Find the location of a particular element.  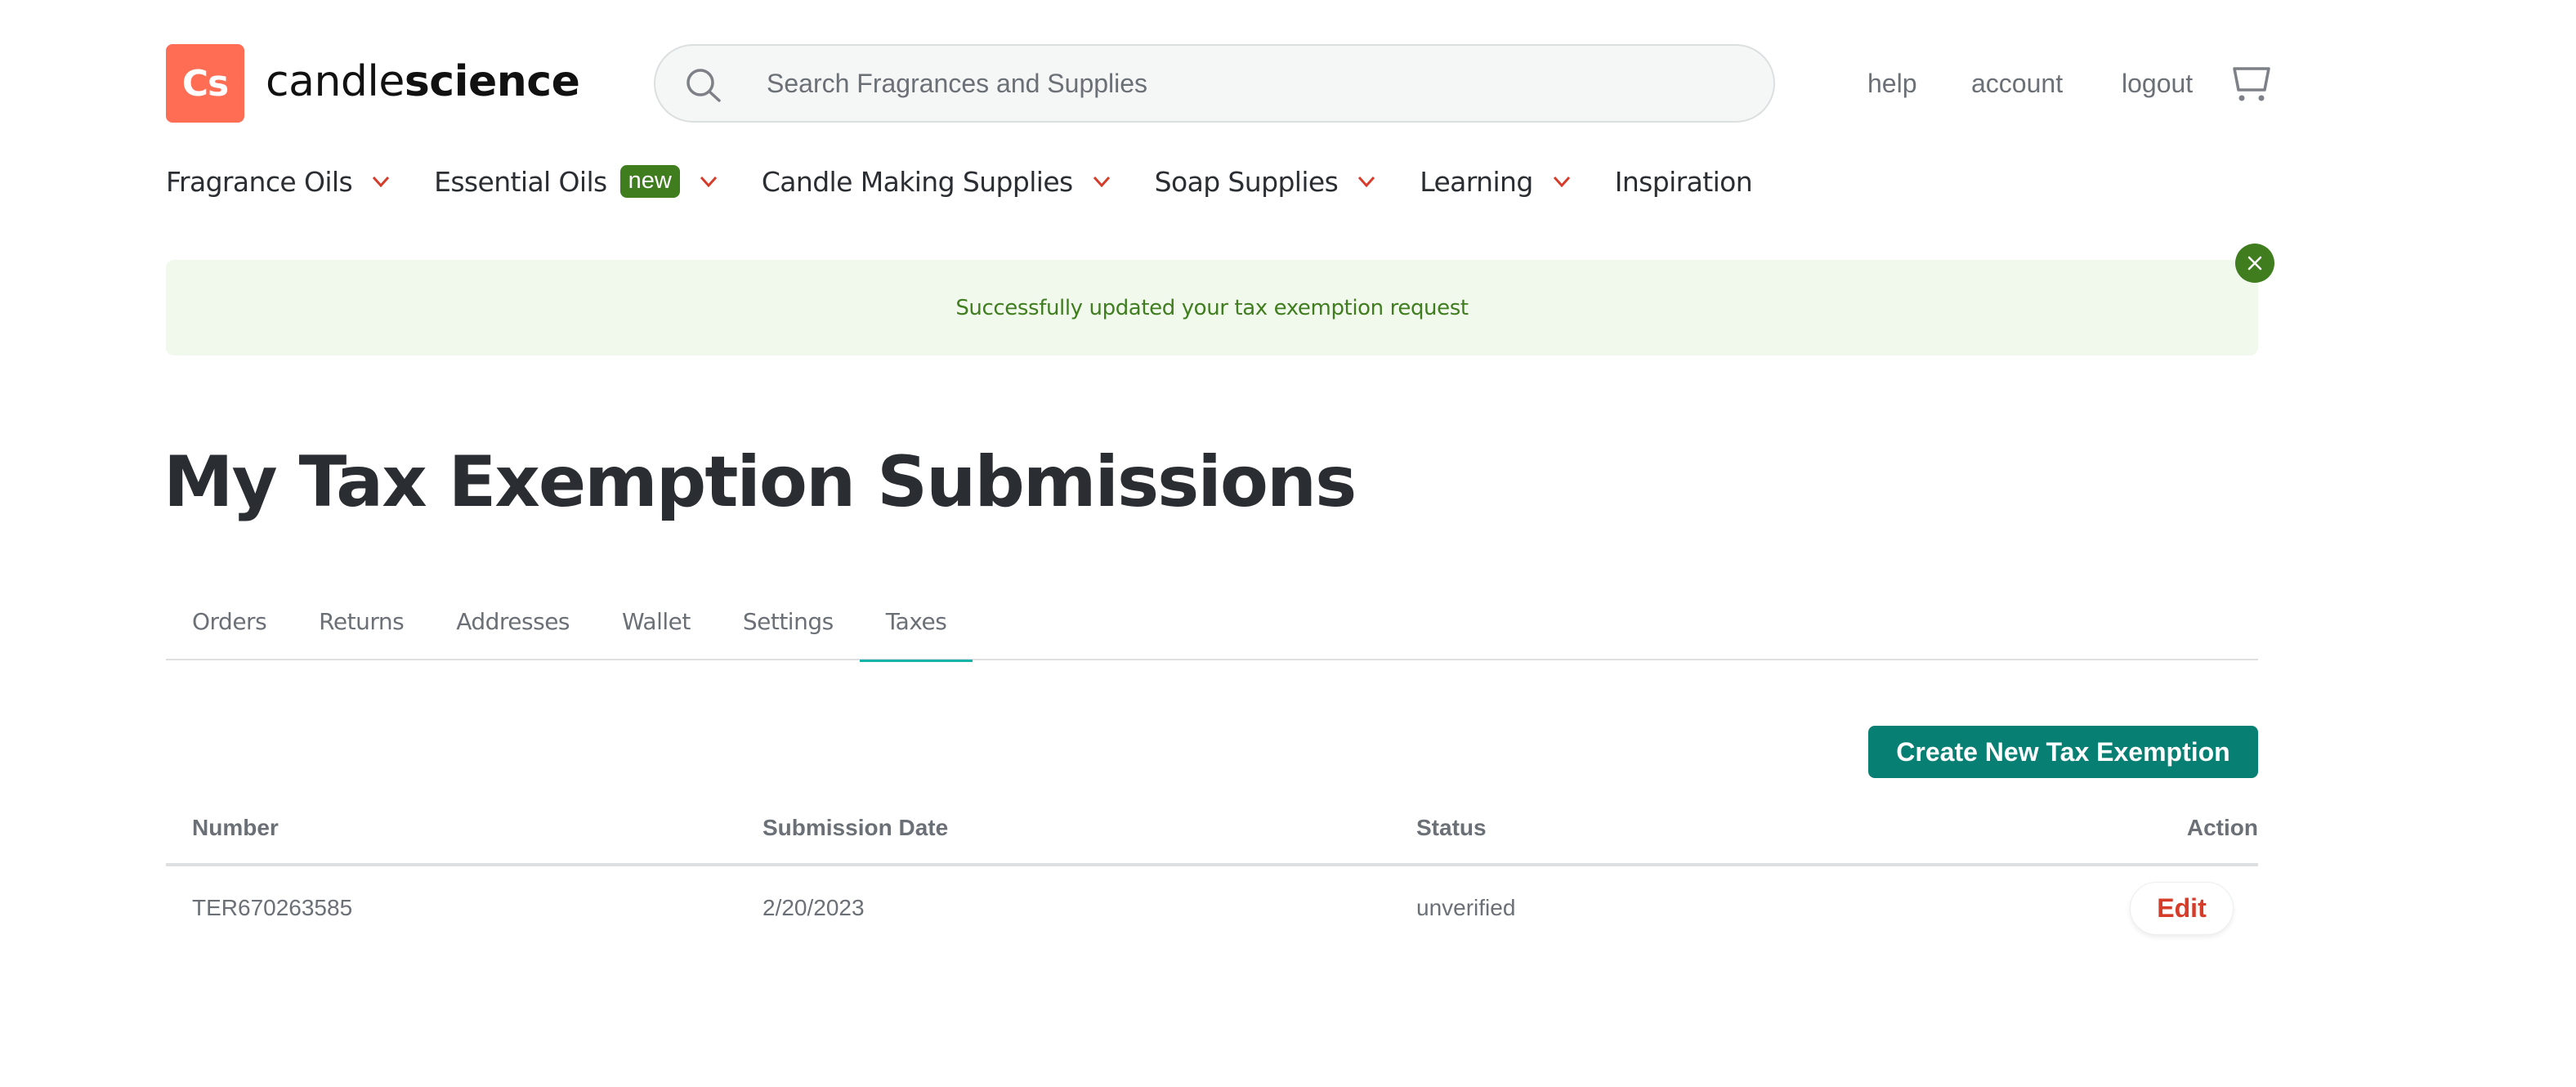

search-bar is located at coordinates (1214, 83).